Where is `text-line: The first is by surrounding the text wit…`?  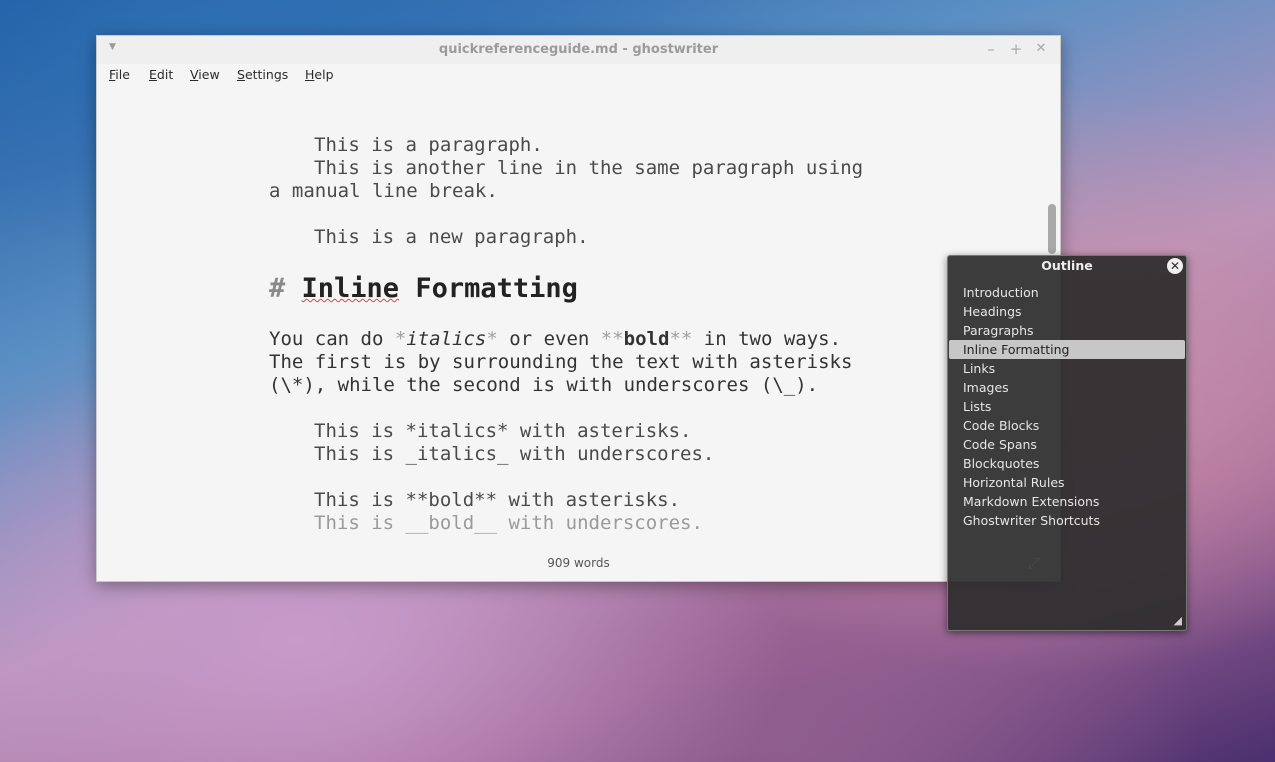
text-line: The first is by surrounding the text wit… is located at coordinates (561, 362).